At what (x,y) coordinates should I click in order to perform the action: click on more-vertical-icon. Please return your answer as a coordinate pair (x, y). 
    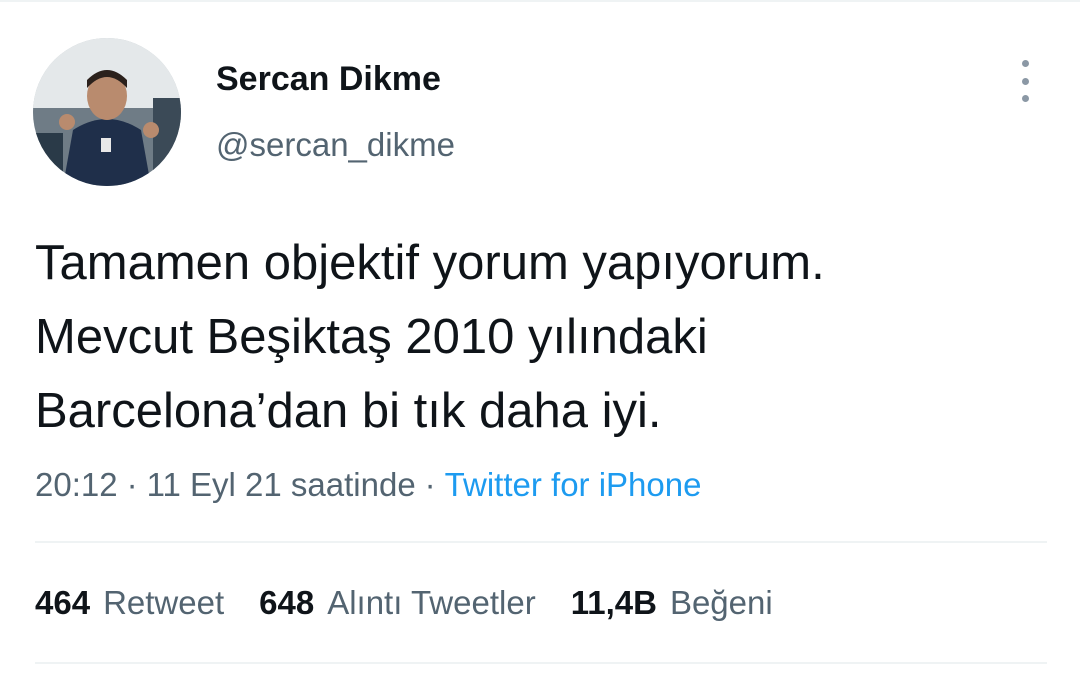
    Looking at the image, I should click on (1025, 81).